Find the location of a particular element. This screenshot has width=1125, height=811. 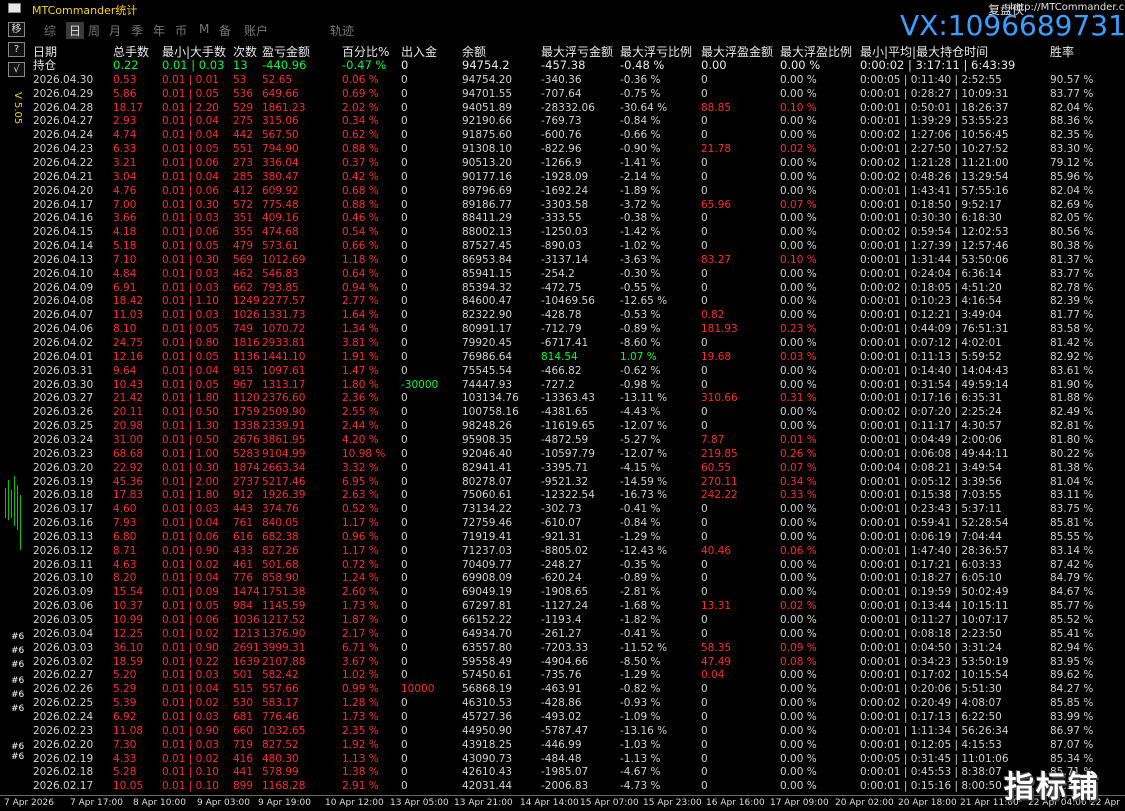

table-cell: 480.30 is located at coordinates (280, 758).